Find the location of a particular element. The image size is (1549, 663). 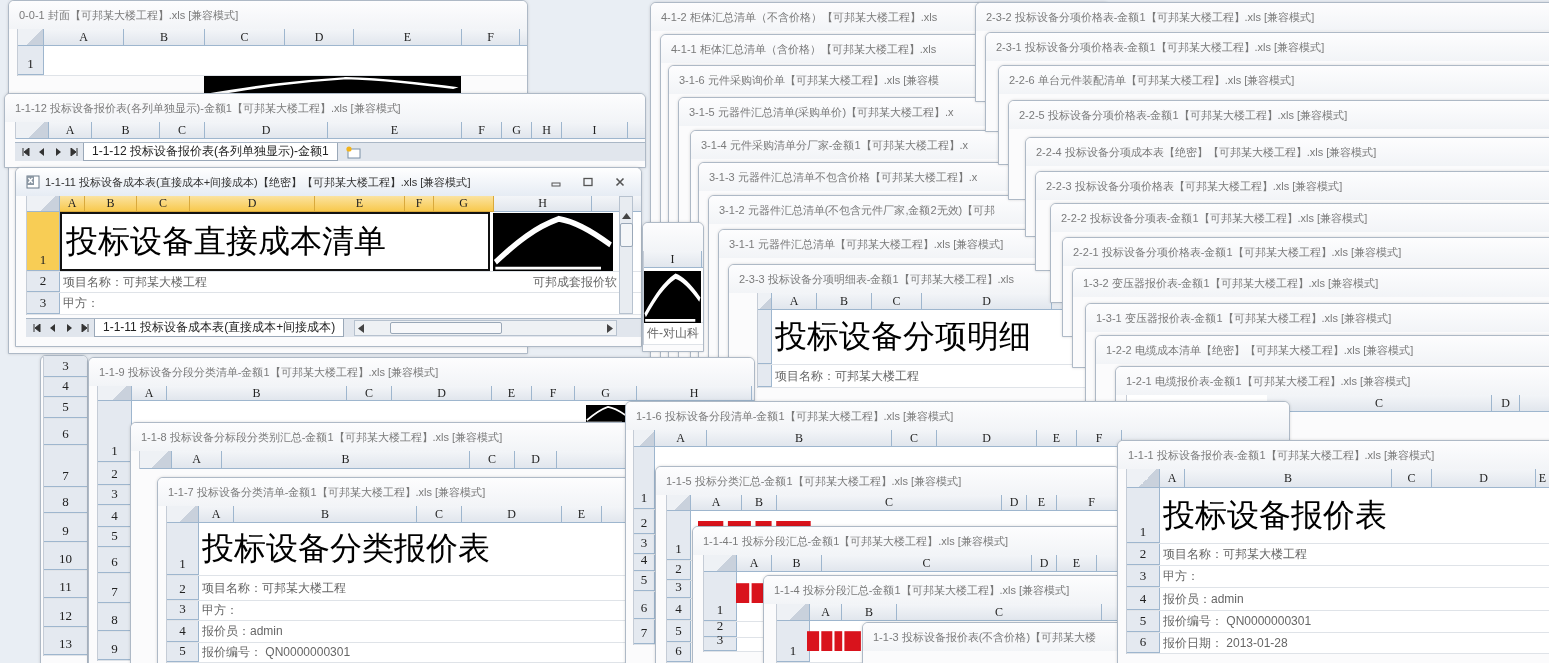

row-header: 13 is located at coordinates (65, 641).